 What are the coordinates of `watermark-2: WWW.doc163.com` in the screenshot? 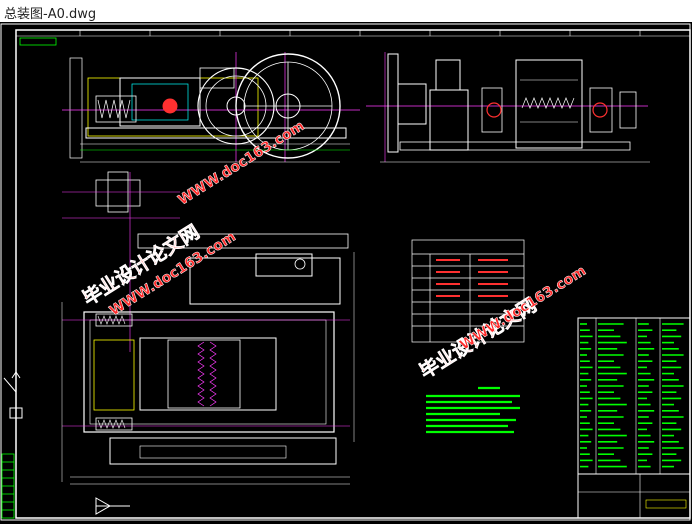 It's located at (241, 163).